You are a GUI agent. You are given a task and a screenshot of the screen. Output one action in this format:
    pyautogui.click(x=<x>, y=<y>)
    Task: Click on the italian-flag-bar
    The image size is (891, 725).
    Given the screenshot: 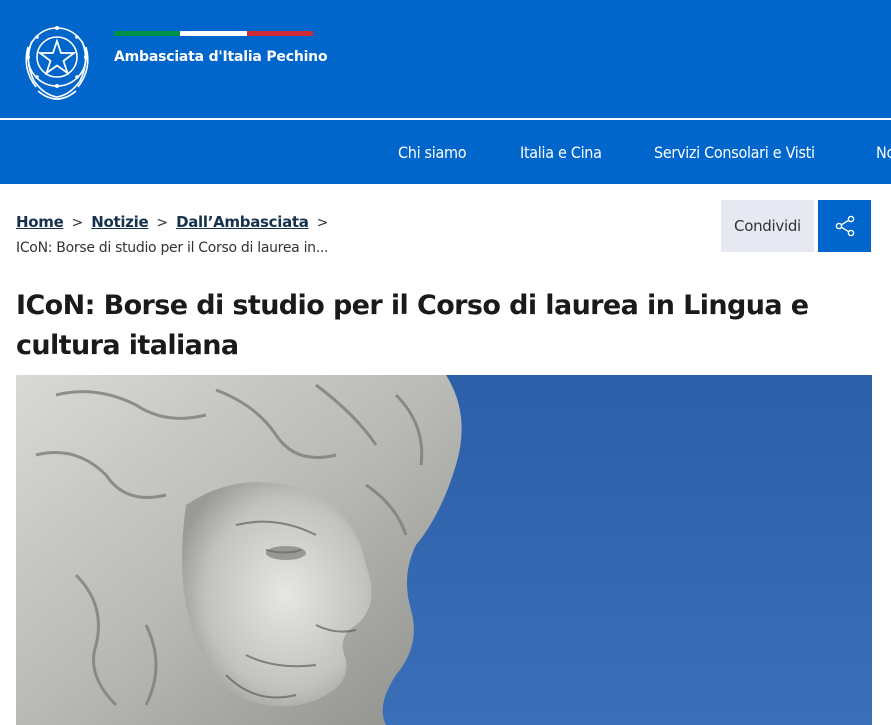 What is the action you would take?
    pyautogui.click(x=213, y=33)
    